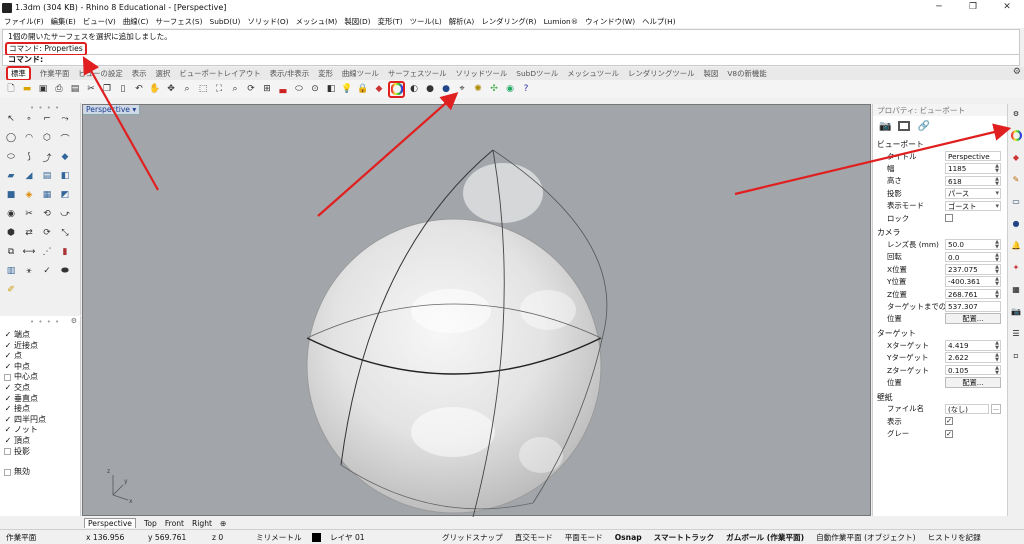 The image size is (1024, 544). I want to click on osnap-item: 無効, so click(25, 472).